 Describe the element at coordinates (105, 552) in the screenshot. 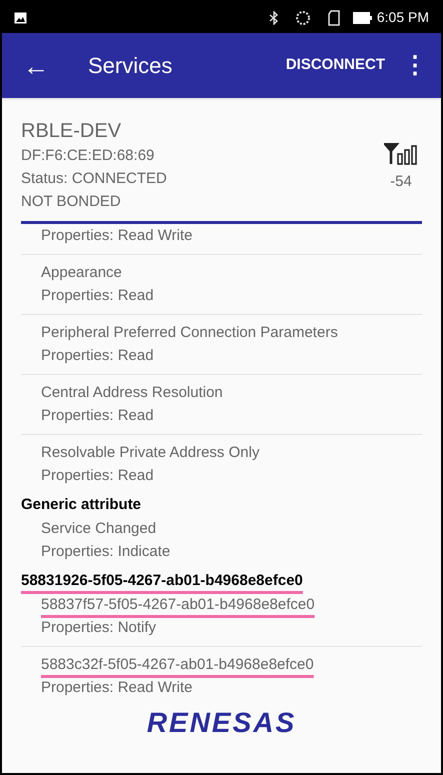

I see `characteristic-properties: Properties: Indicate` at that location.